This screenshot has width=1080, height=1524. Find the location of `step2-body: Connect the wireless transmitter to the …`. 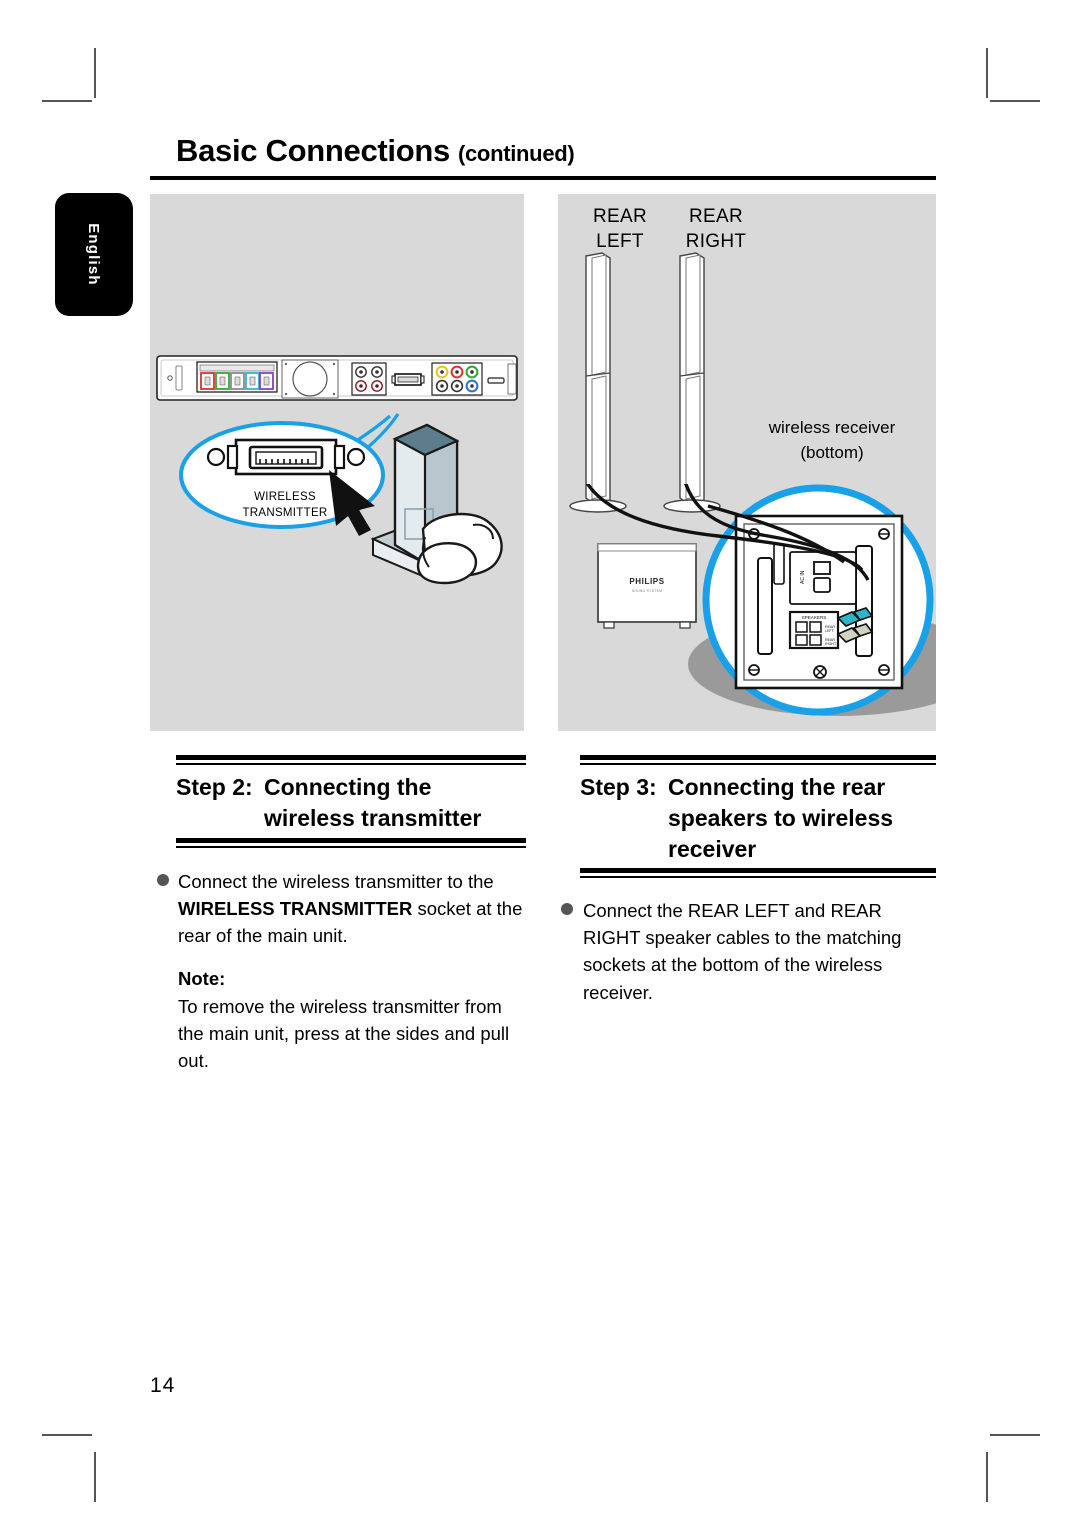

step2-body: Connect the wireless transmitter to the … is located at coordinates (350, 909).